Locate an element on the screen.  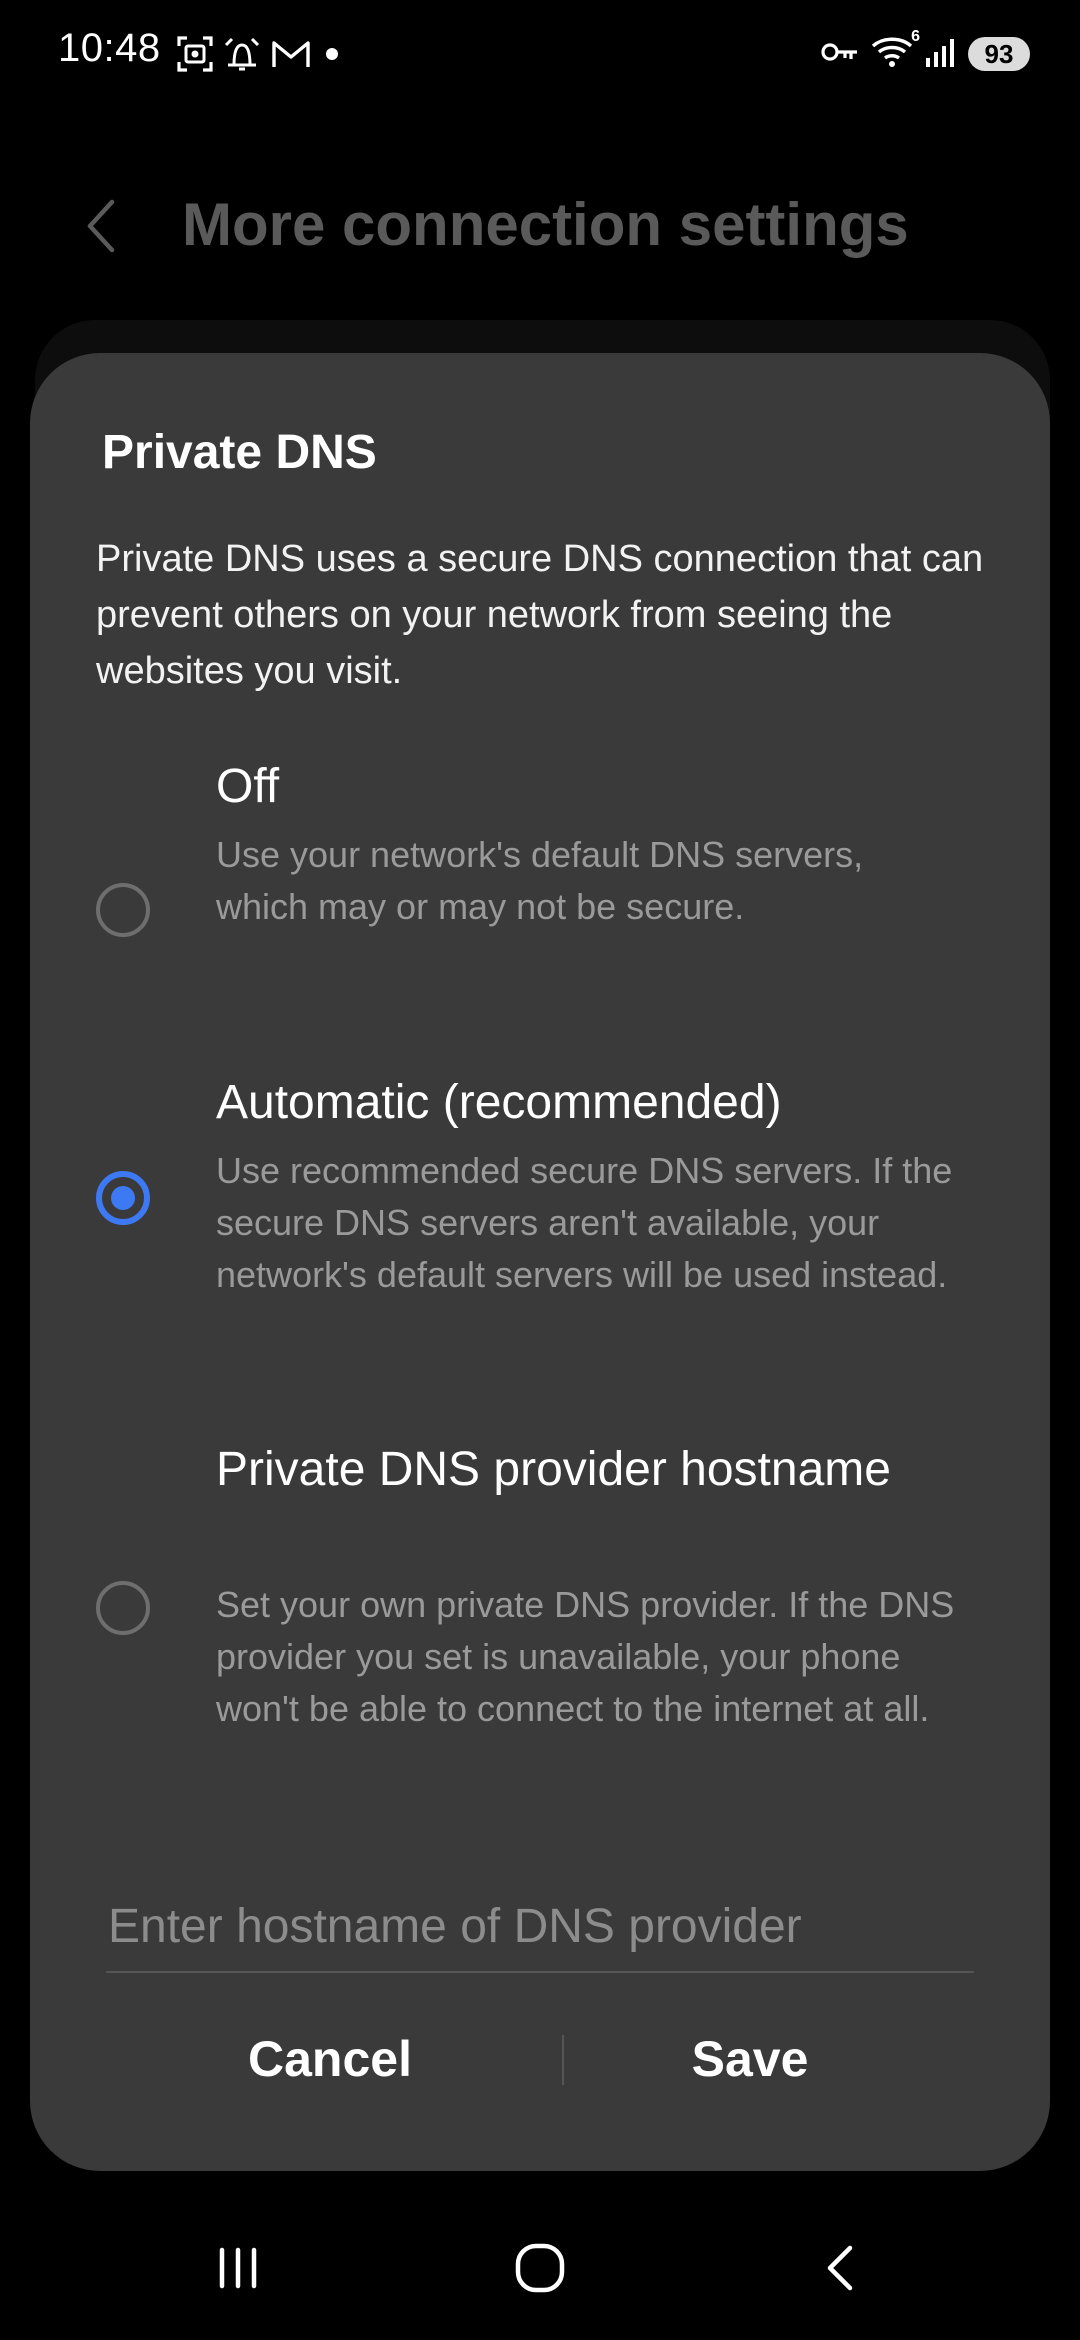
notification-dot is located at coordinates (332, 54).